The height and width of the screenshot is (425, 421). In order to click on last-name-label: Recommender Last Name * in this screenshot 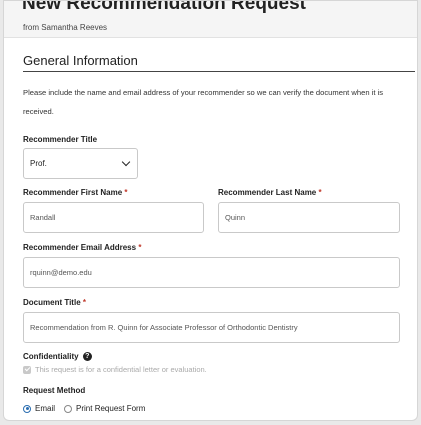, I will do `click(270, 192)`.